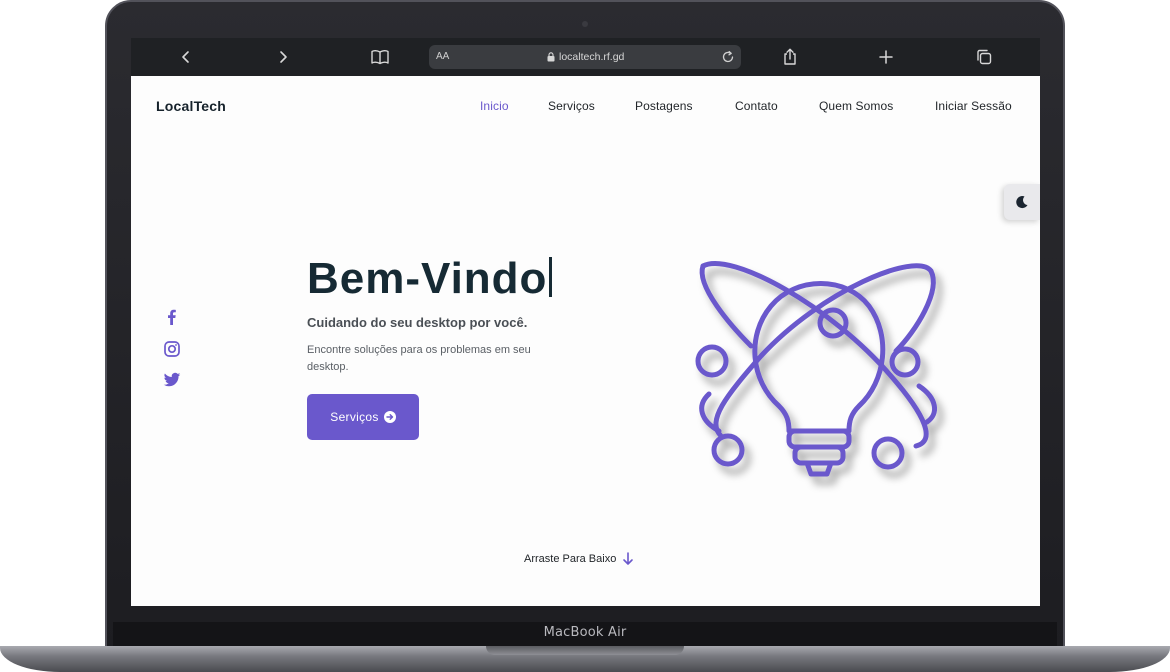 This screenshot has height=672, width=1170. I want to click on nav-item-quem-somos: Quem Somos, so click(856, 106).